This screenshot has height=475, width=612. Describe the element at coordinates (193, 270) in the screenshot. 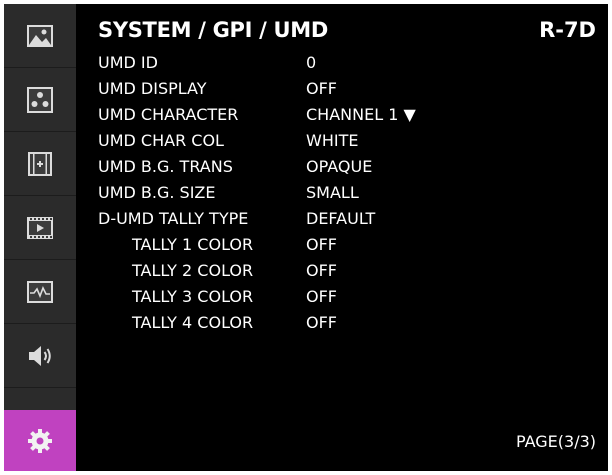

I see `menu-label: TALLY 2 COLOR` at that location.